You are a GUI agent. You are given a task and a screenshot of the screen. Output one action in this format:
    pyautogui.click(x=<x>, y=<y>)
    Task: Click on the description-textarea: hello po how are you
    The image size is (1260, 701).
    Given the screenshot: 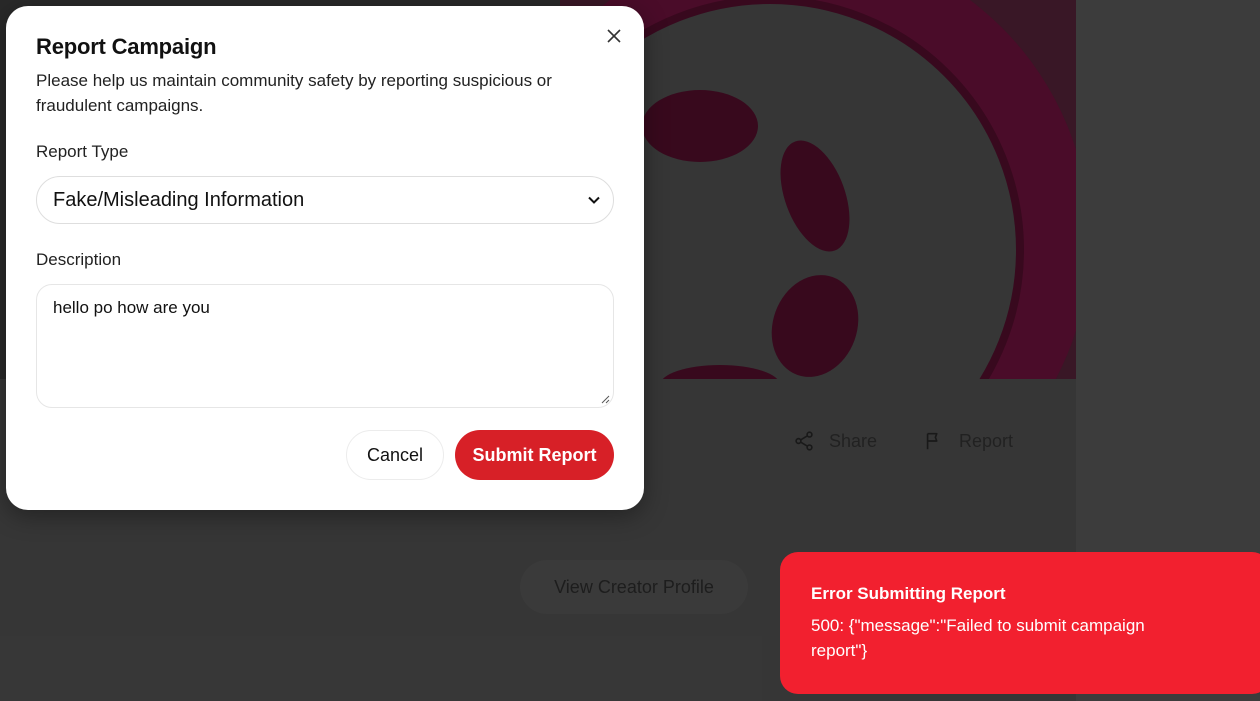 What is the action you would take?
    pyautogui.click(x=325, y=346)
    